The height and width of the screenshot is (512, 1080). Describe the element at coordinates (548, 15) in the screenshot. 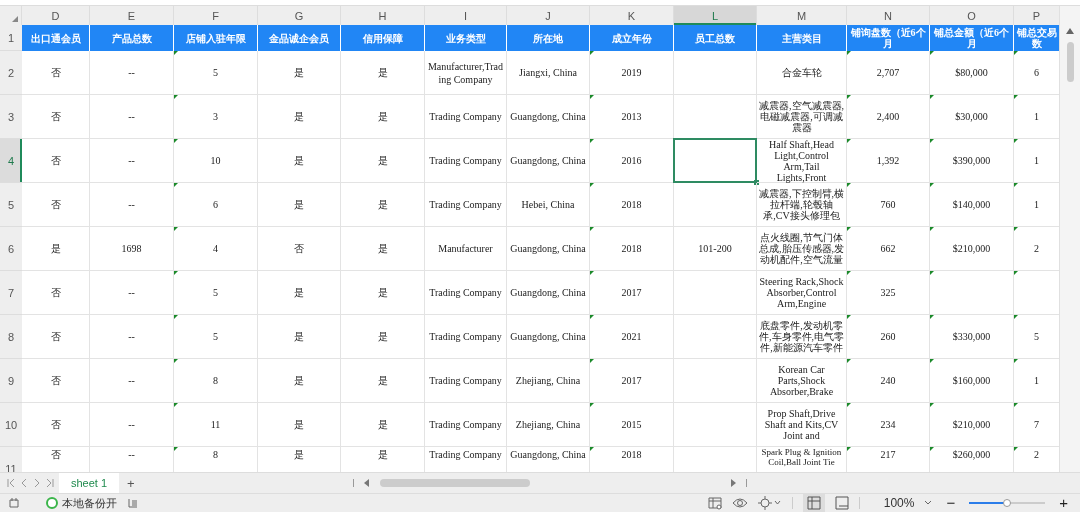

I see `column-header: J` at that location.